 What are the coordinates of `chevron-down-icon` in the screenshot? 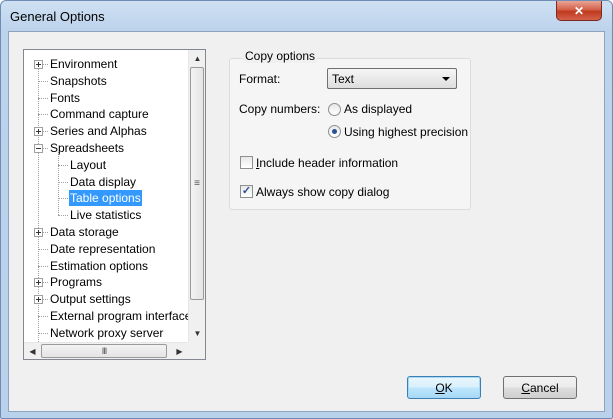 It's located at (446, 79).